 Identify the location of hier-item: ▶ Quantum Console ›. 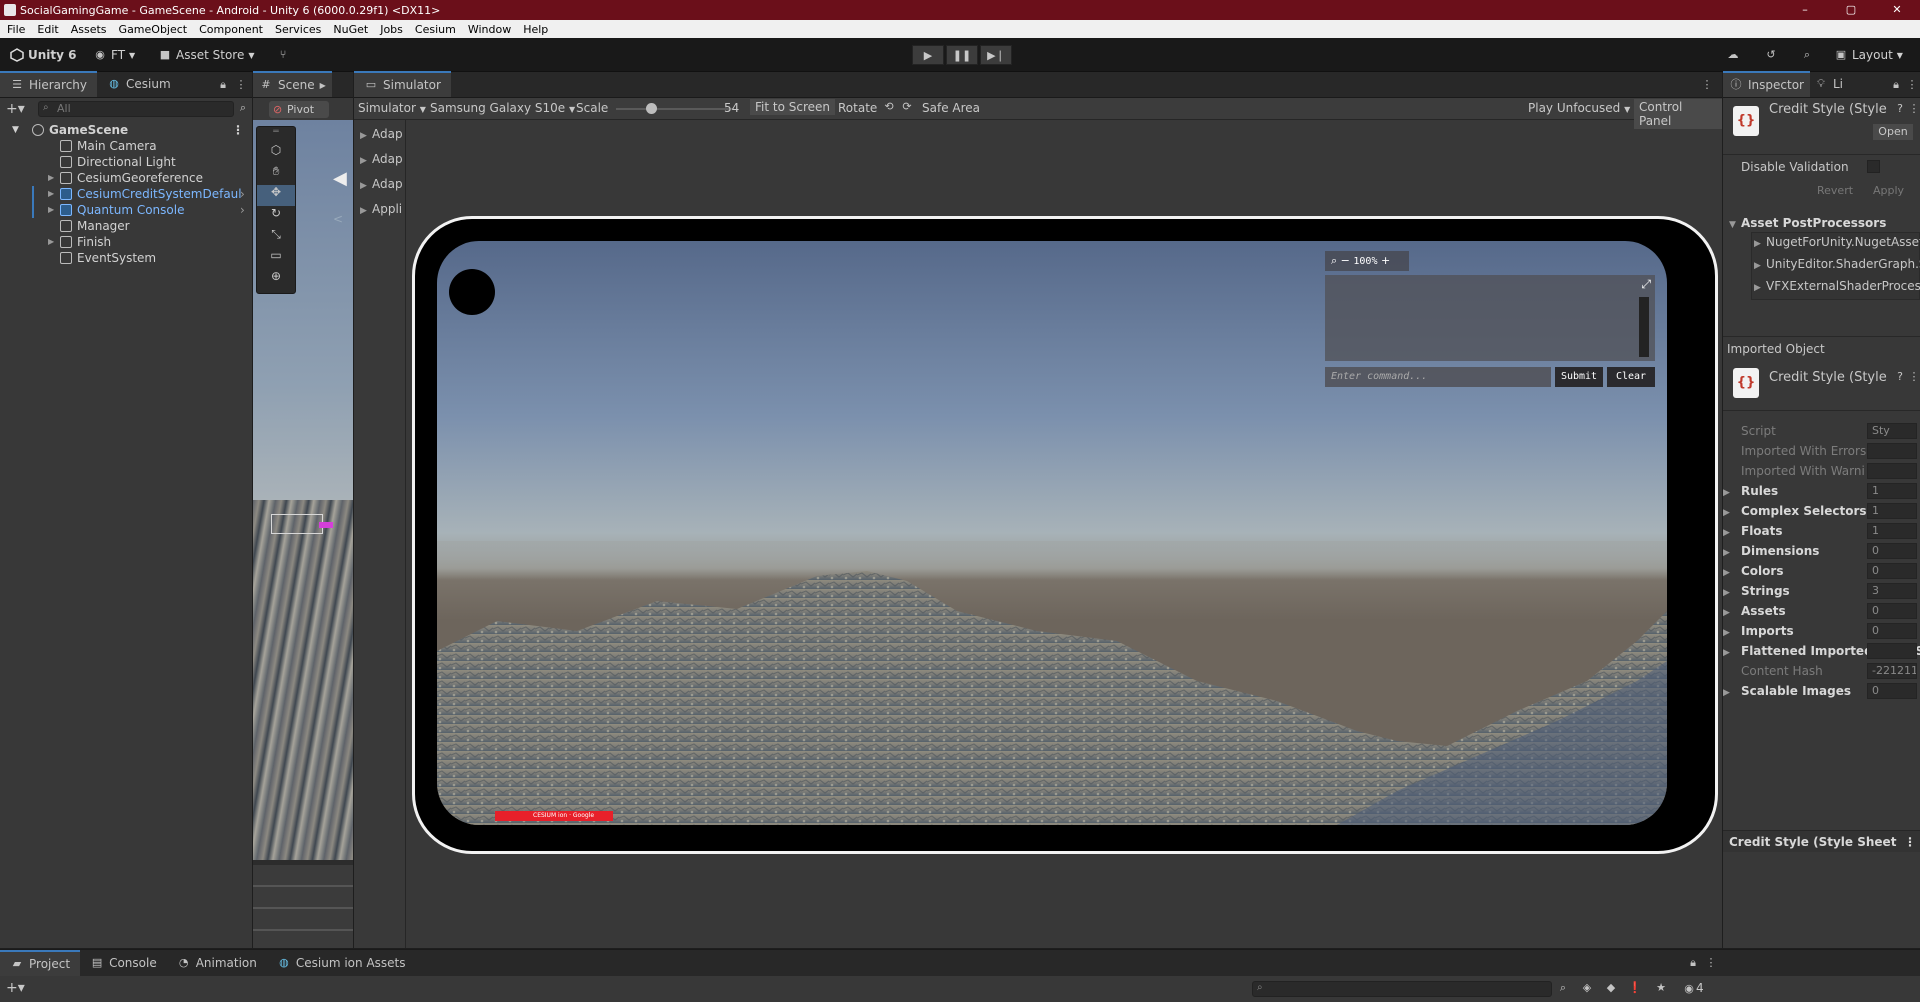
(138, 210).